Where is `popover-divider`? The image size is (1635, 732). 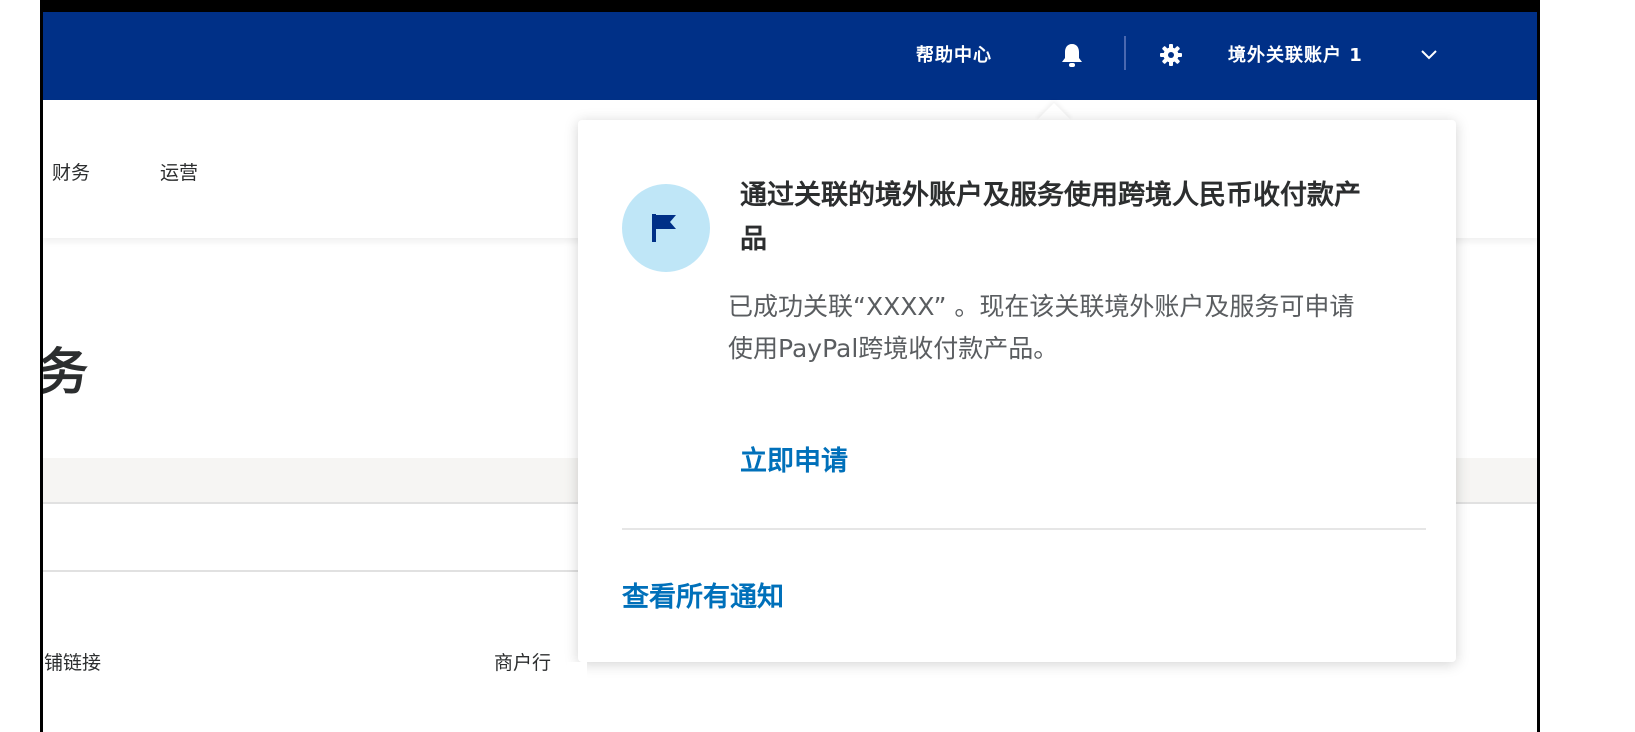
popover-divider is located at coordinates (1024, 529).